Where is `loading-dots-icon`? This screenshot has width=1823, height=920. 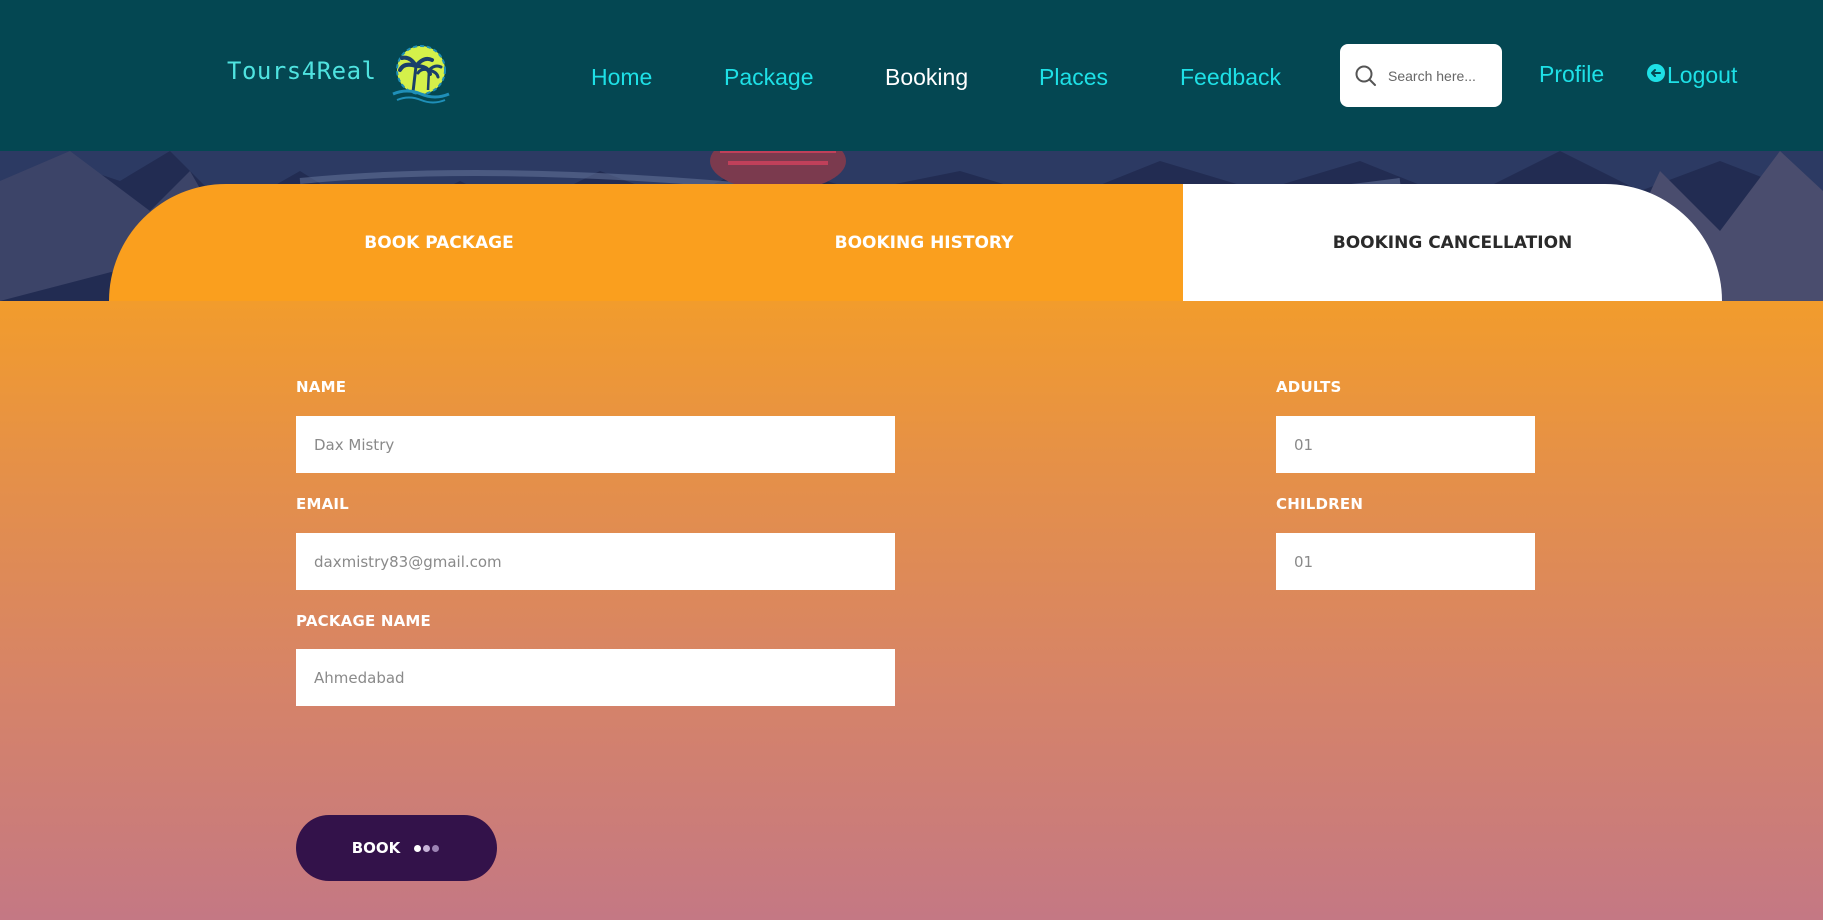
loading-dots-icon is located at coordinates (427, 848).